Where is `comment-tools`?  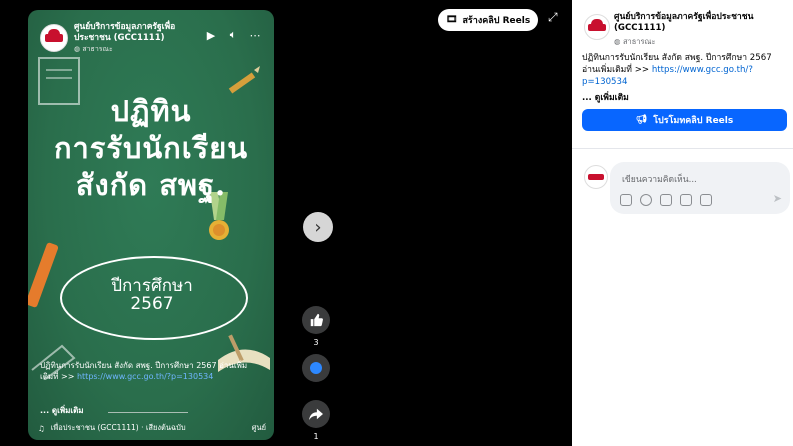 comment-tools is located at coordinates (666, 200).